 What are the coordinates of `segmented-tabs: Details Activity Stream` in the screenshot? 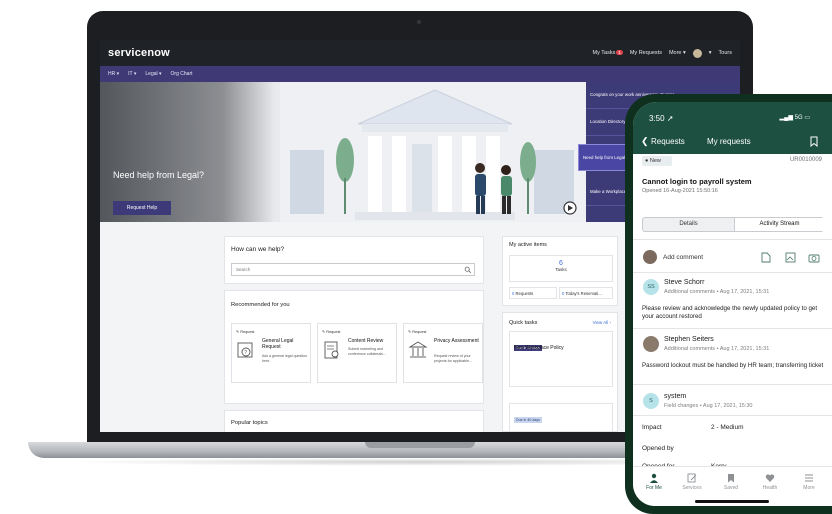 It's located at (733, 224).